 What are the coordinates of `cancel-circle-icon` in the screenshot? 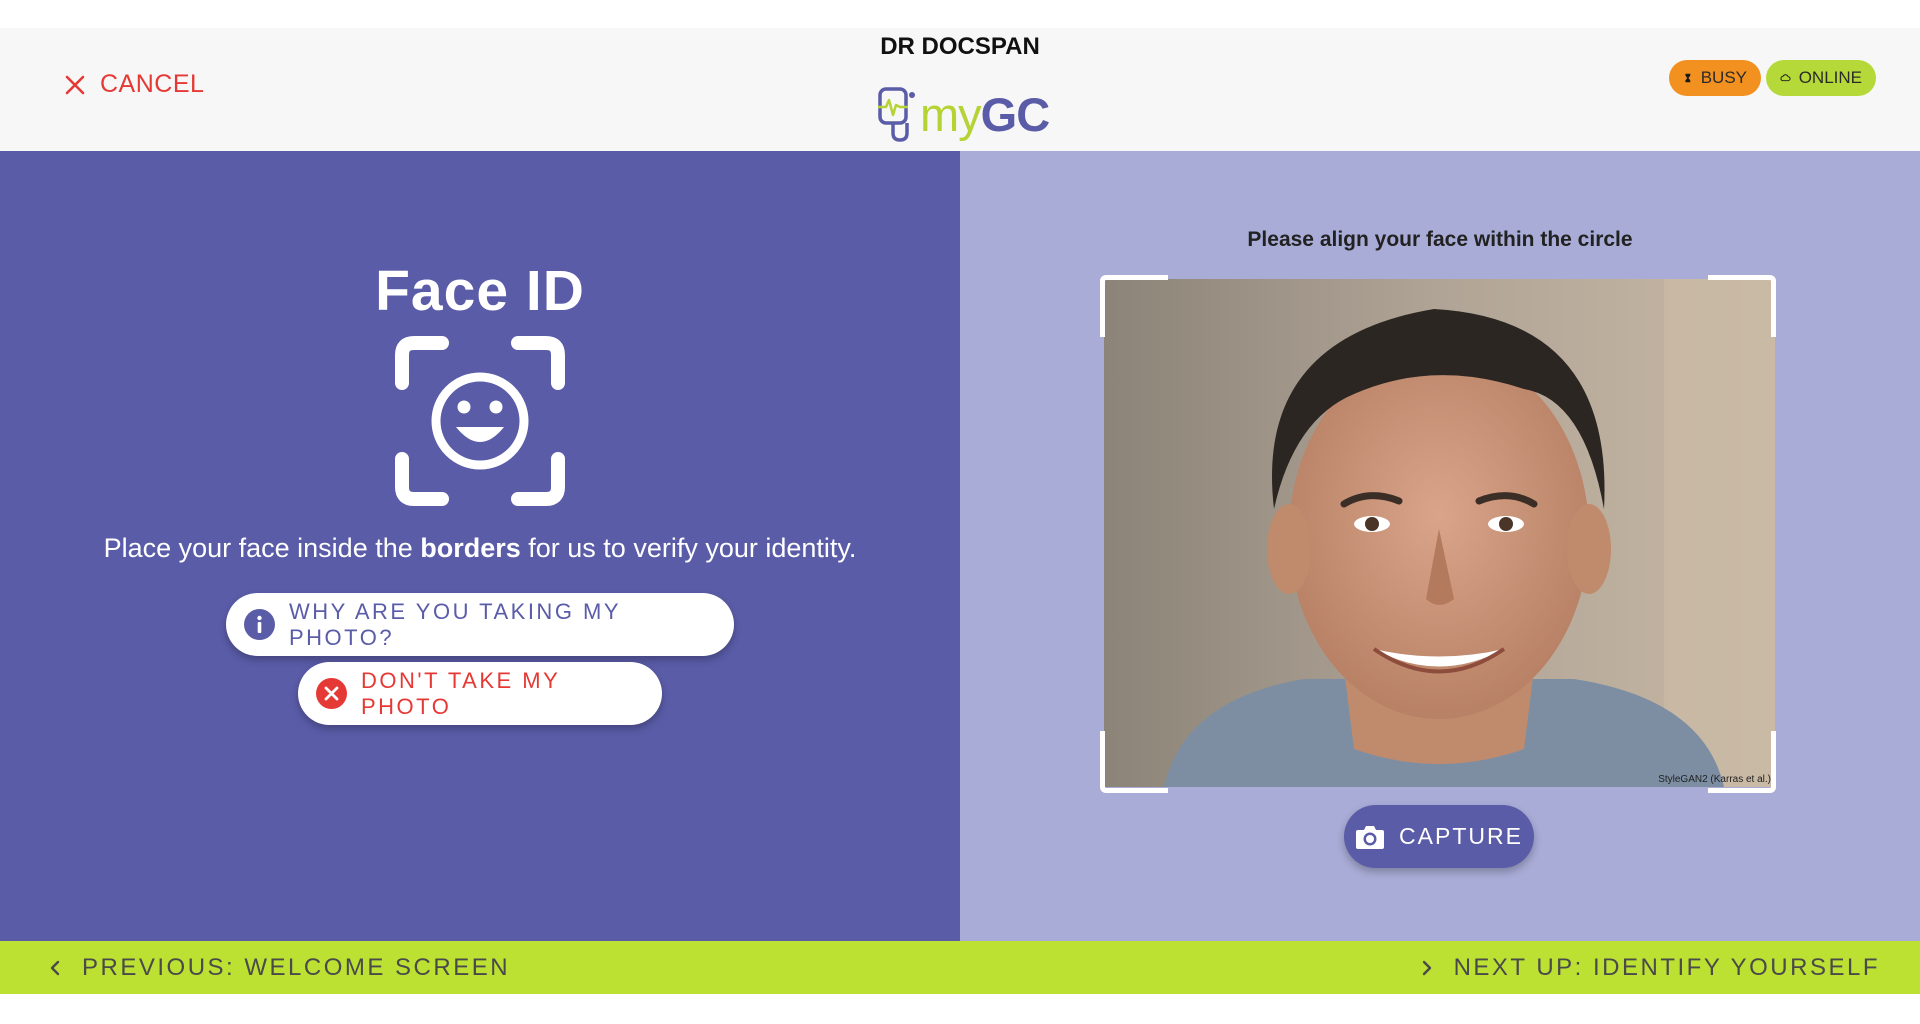 It's located at (331, 693).